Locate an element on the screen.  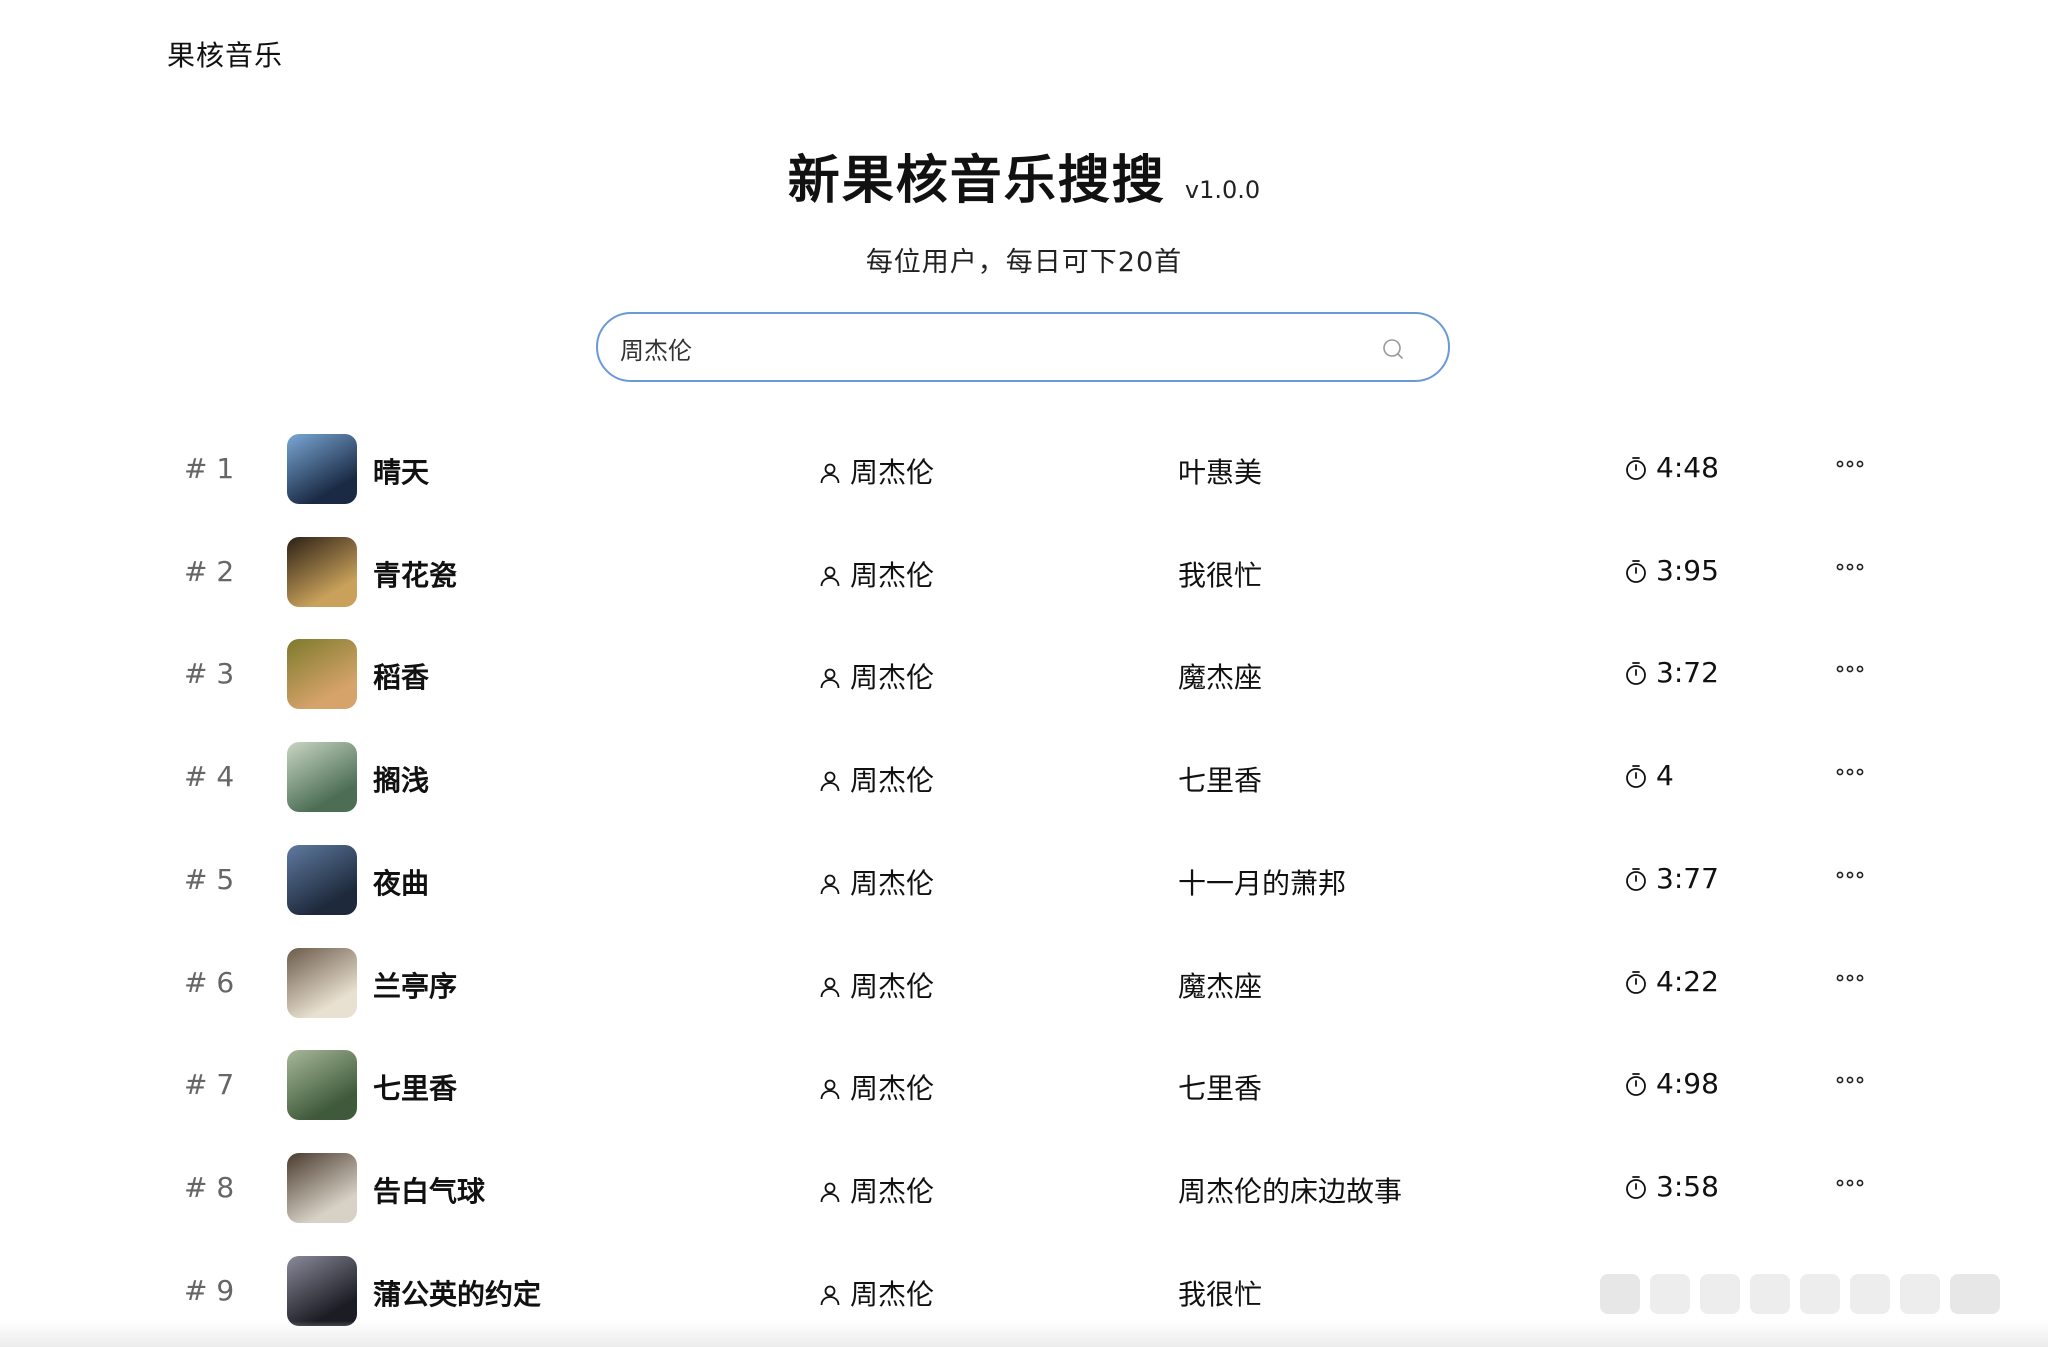
page-title: 新果核音乐搜搜 is located at coordinates (976, 181).